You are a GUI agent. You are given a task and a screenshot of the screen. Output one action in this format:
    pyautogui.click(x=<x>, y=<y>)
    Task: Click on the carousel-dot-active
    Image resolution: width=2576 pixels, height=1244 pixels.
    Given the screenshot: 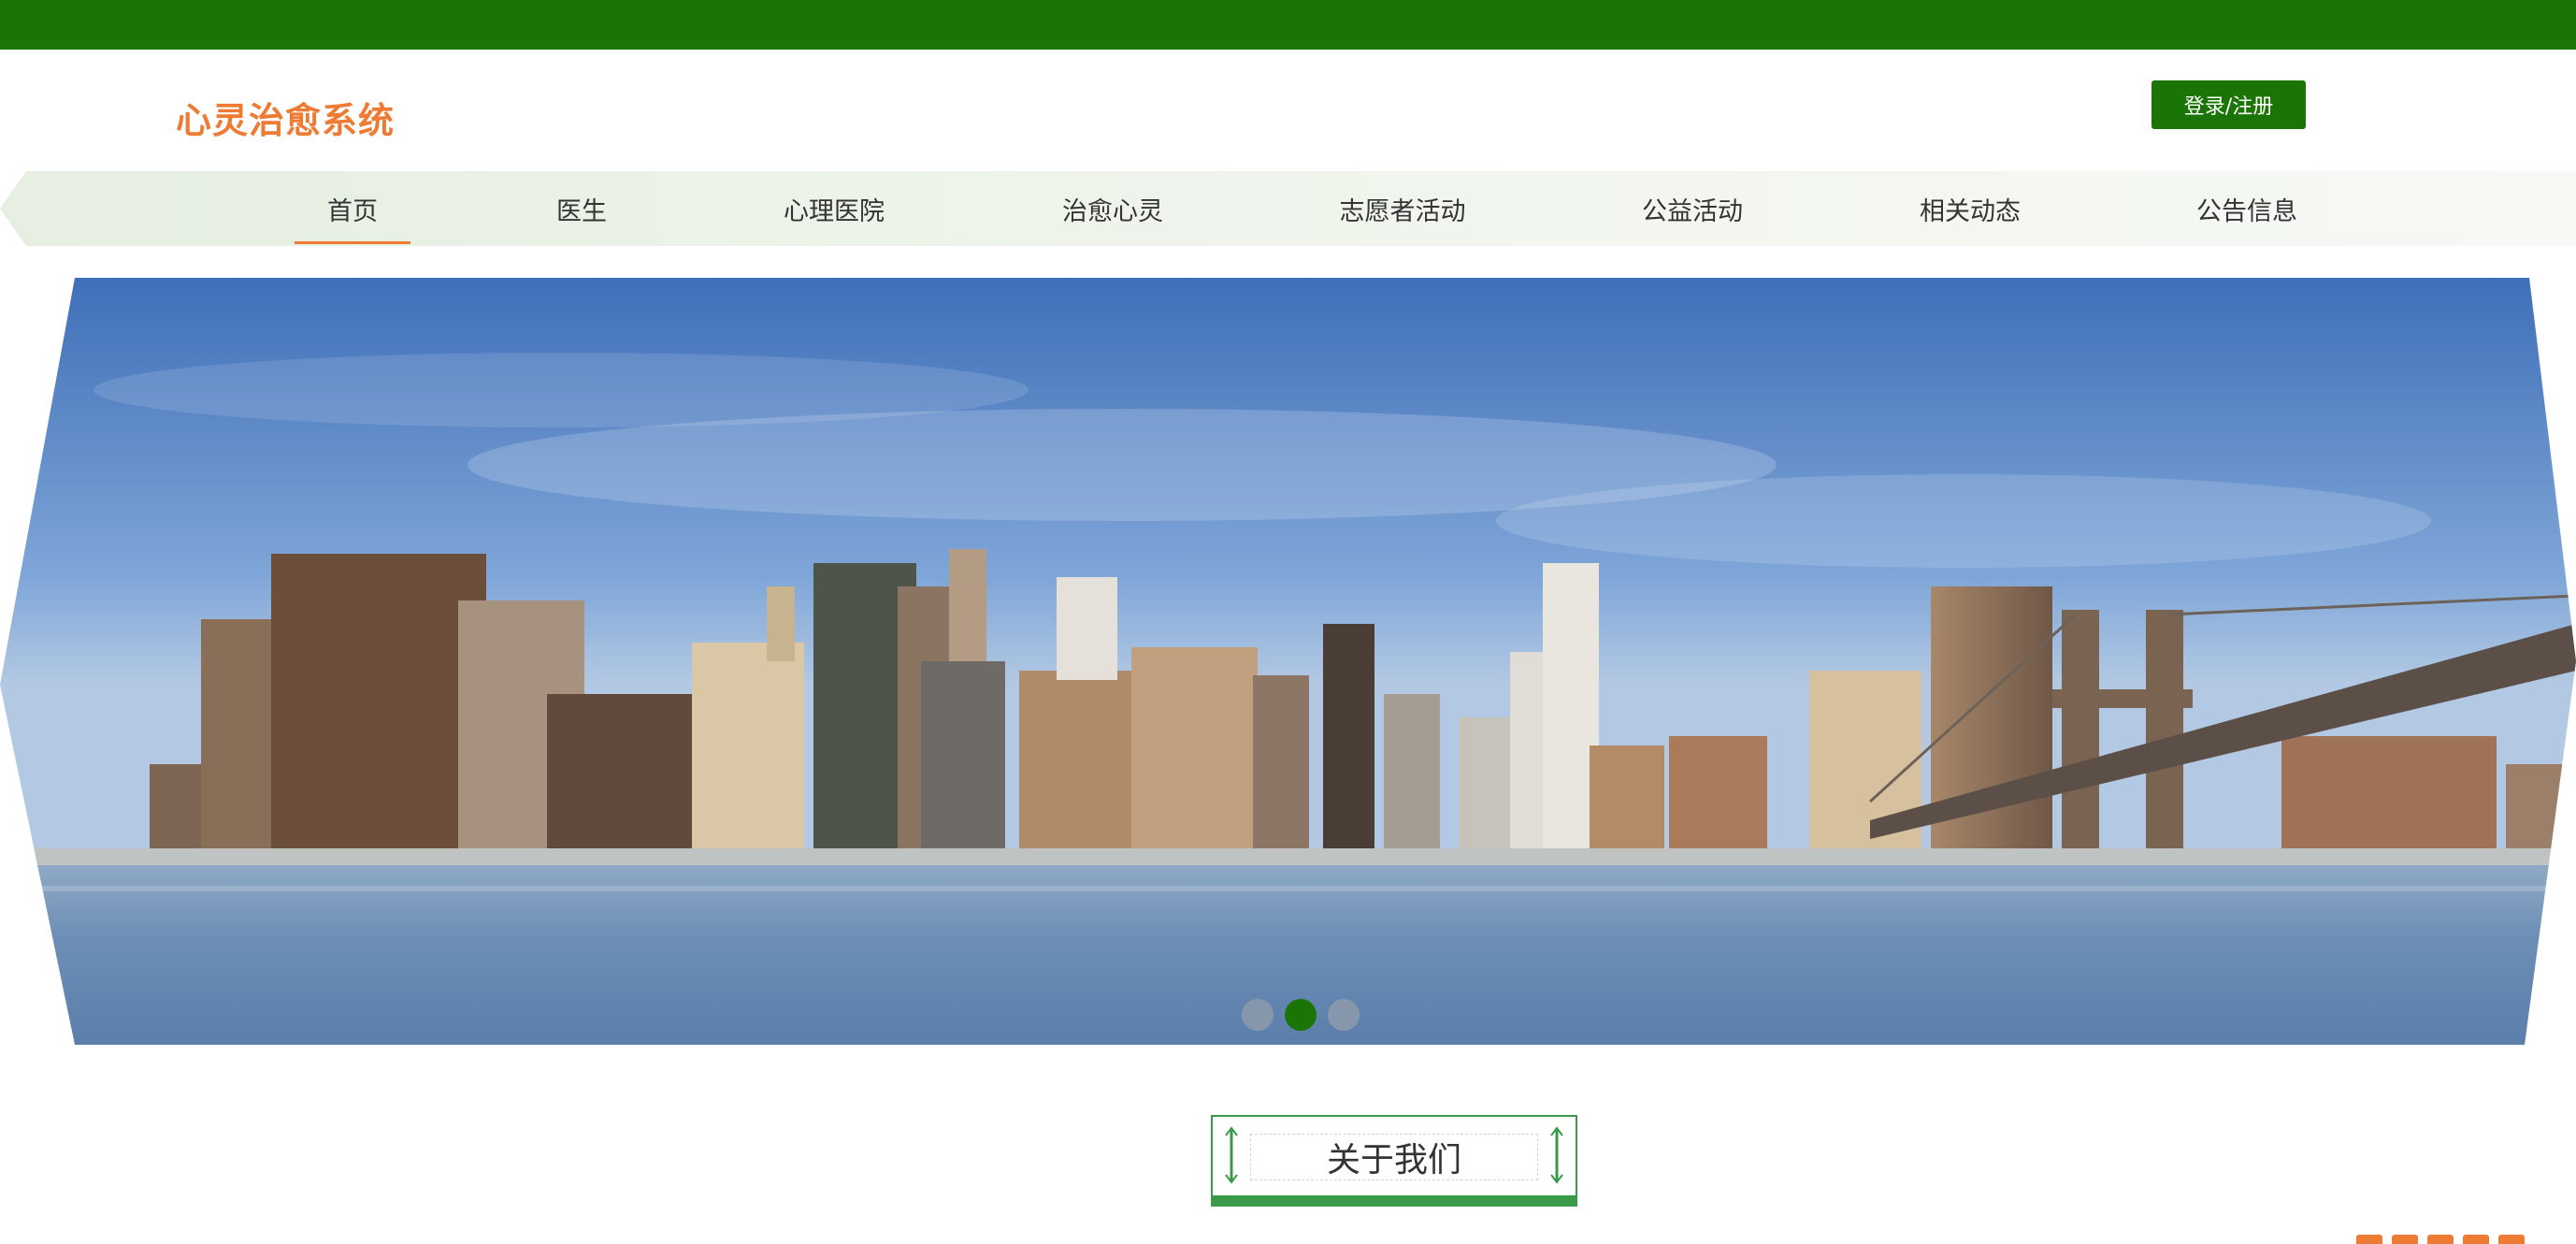 What is the action you would take?
    pyautogui.click(x=1301, y=1015)
    